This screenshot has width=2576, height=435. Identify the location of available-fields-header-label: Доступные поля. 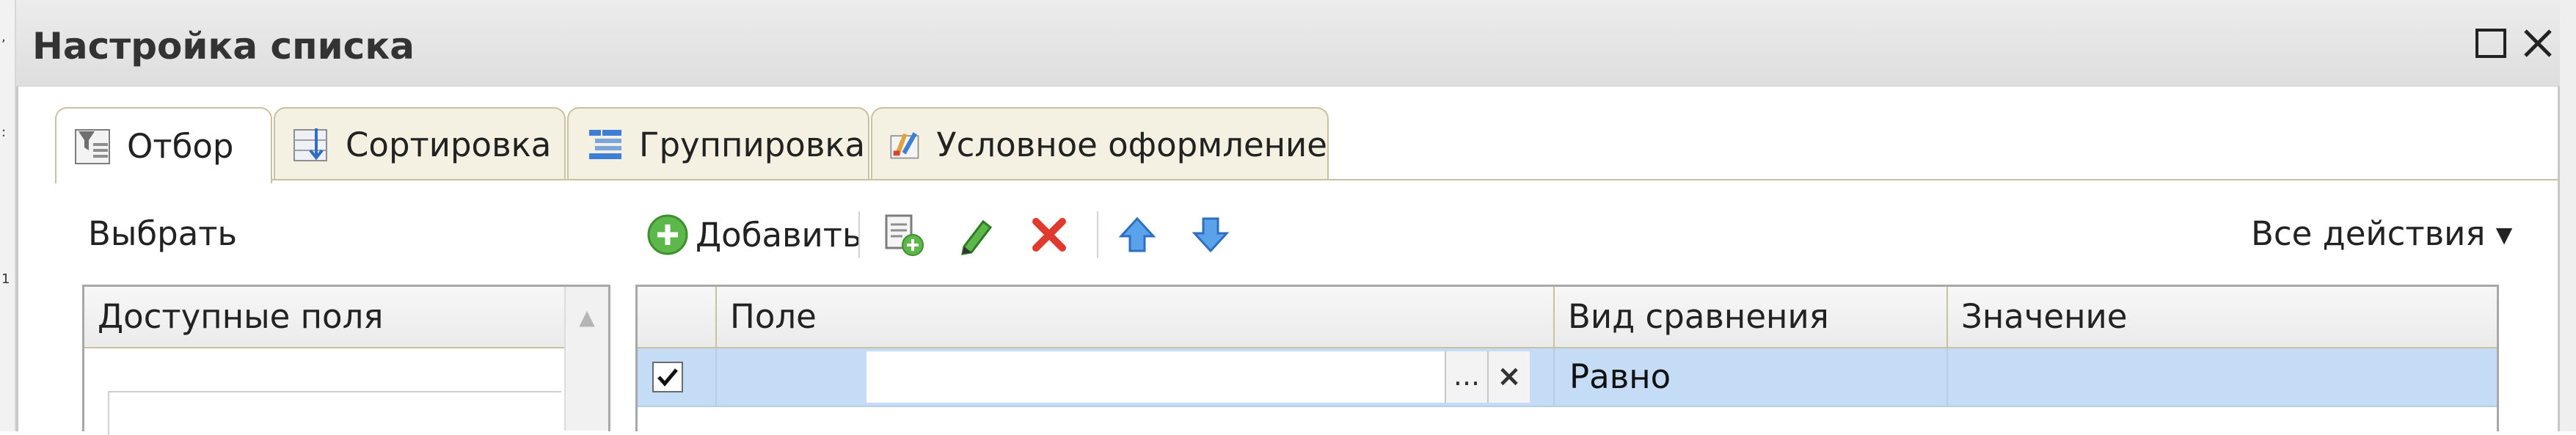
(241, 316).